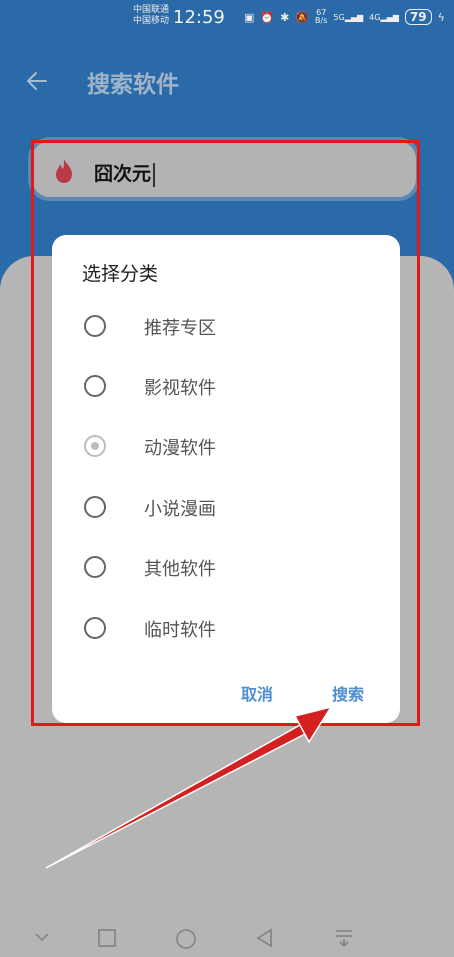 Image resolution: width=454 pixels, height=957 pixels. Describe the element at coordinates (344, 938) in the screenshot. I see `notification-pulldown-icon` at that location.